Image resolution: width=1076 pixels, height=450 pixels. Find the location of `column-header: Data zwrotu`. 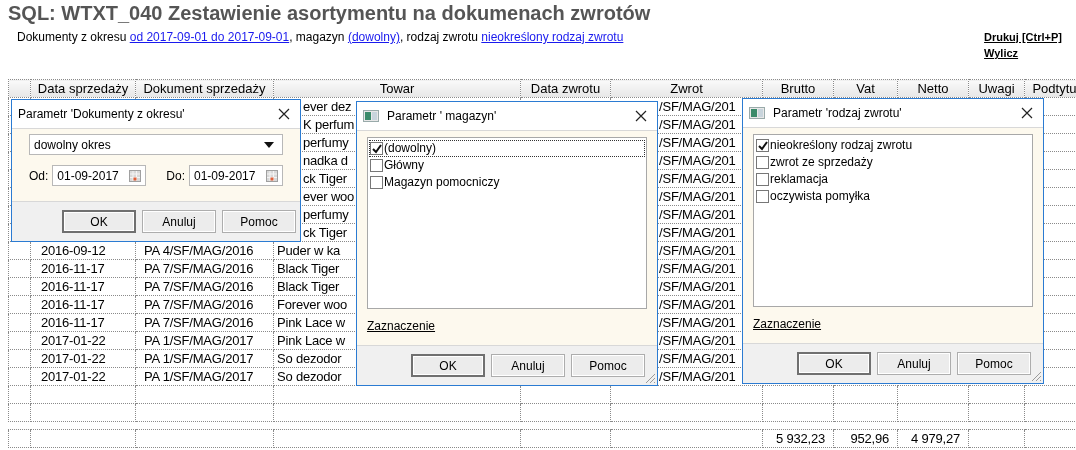

column-header: Data zwrotu is located at coordinates (565, 88).